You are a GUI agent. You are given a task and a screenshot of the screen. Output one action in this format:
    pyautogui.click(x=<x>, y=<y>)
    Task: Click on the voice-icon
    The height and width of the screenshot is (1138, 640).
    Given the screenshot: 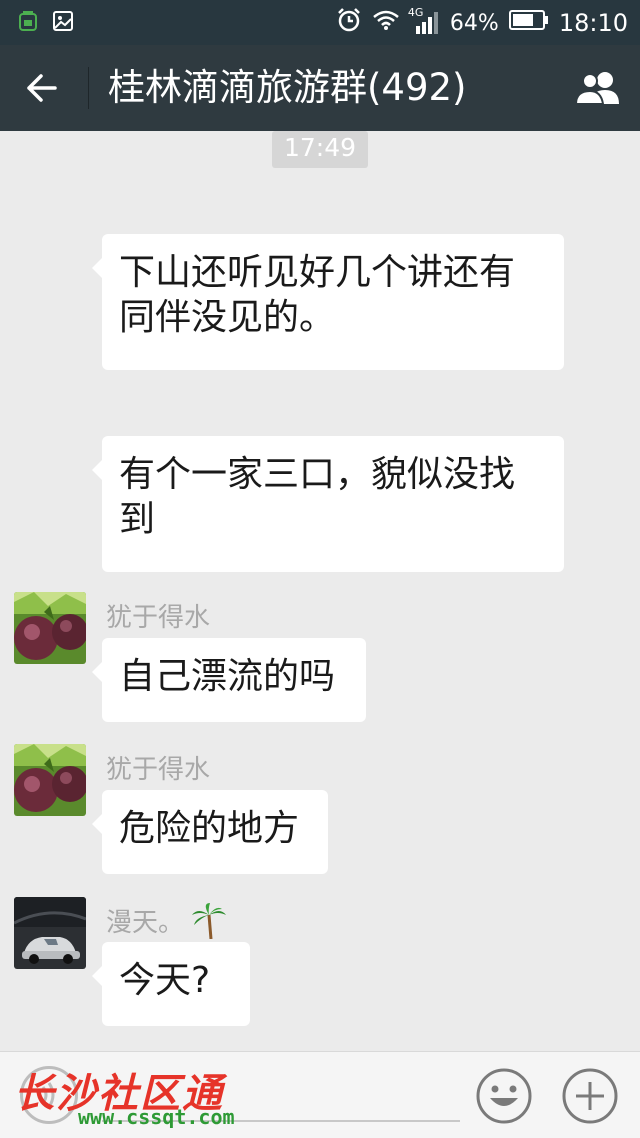 What is the action you would take?
    pyautogui.click(x=48, y=1095)
    